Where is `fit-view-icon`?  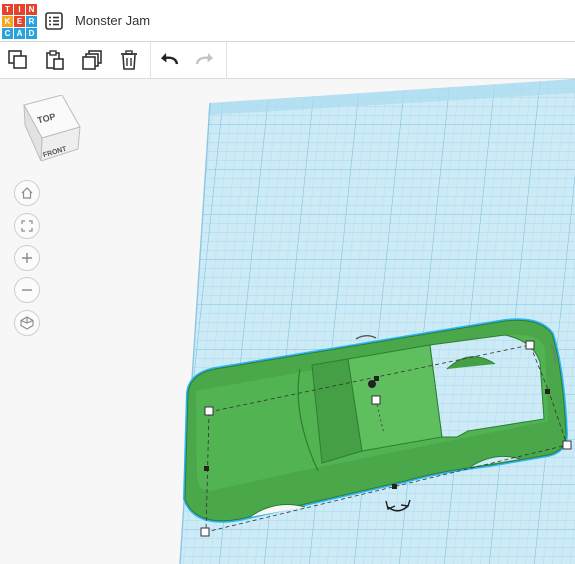 fit-view-icon is located at coordinates (27, 226).